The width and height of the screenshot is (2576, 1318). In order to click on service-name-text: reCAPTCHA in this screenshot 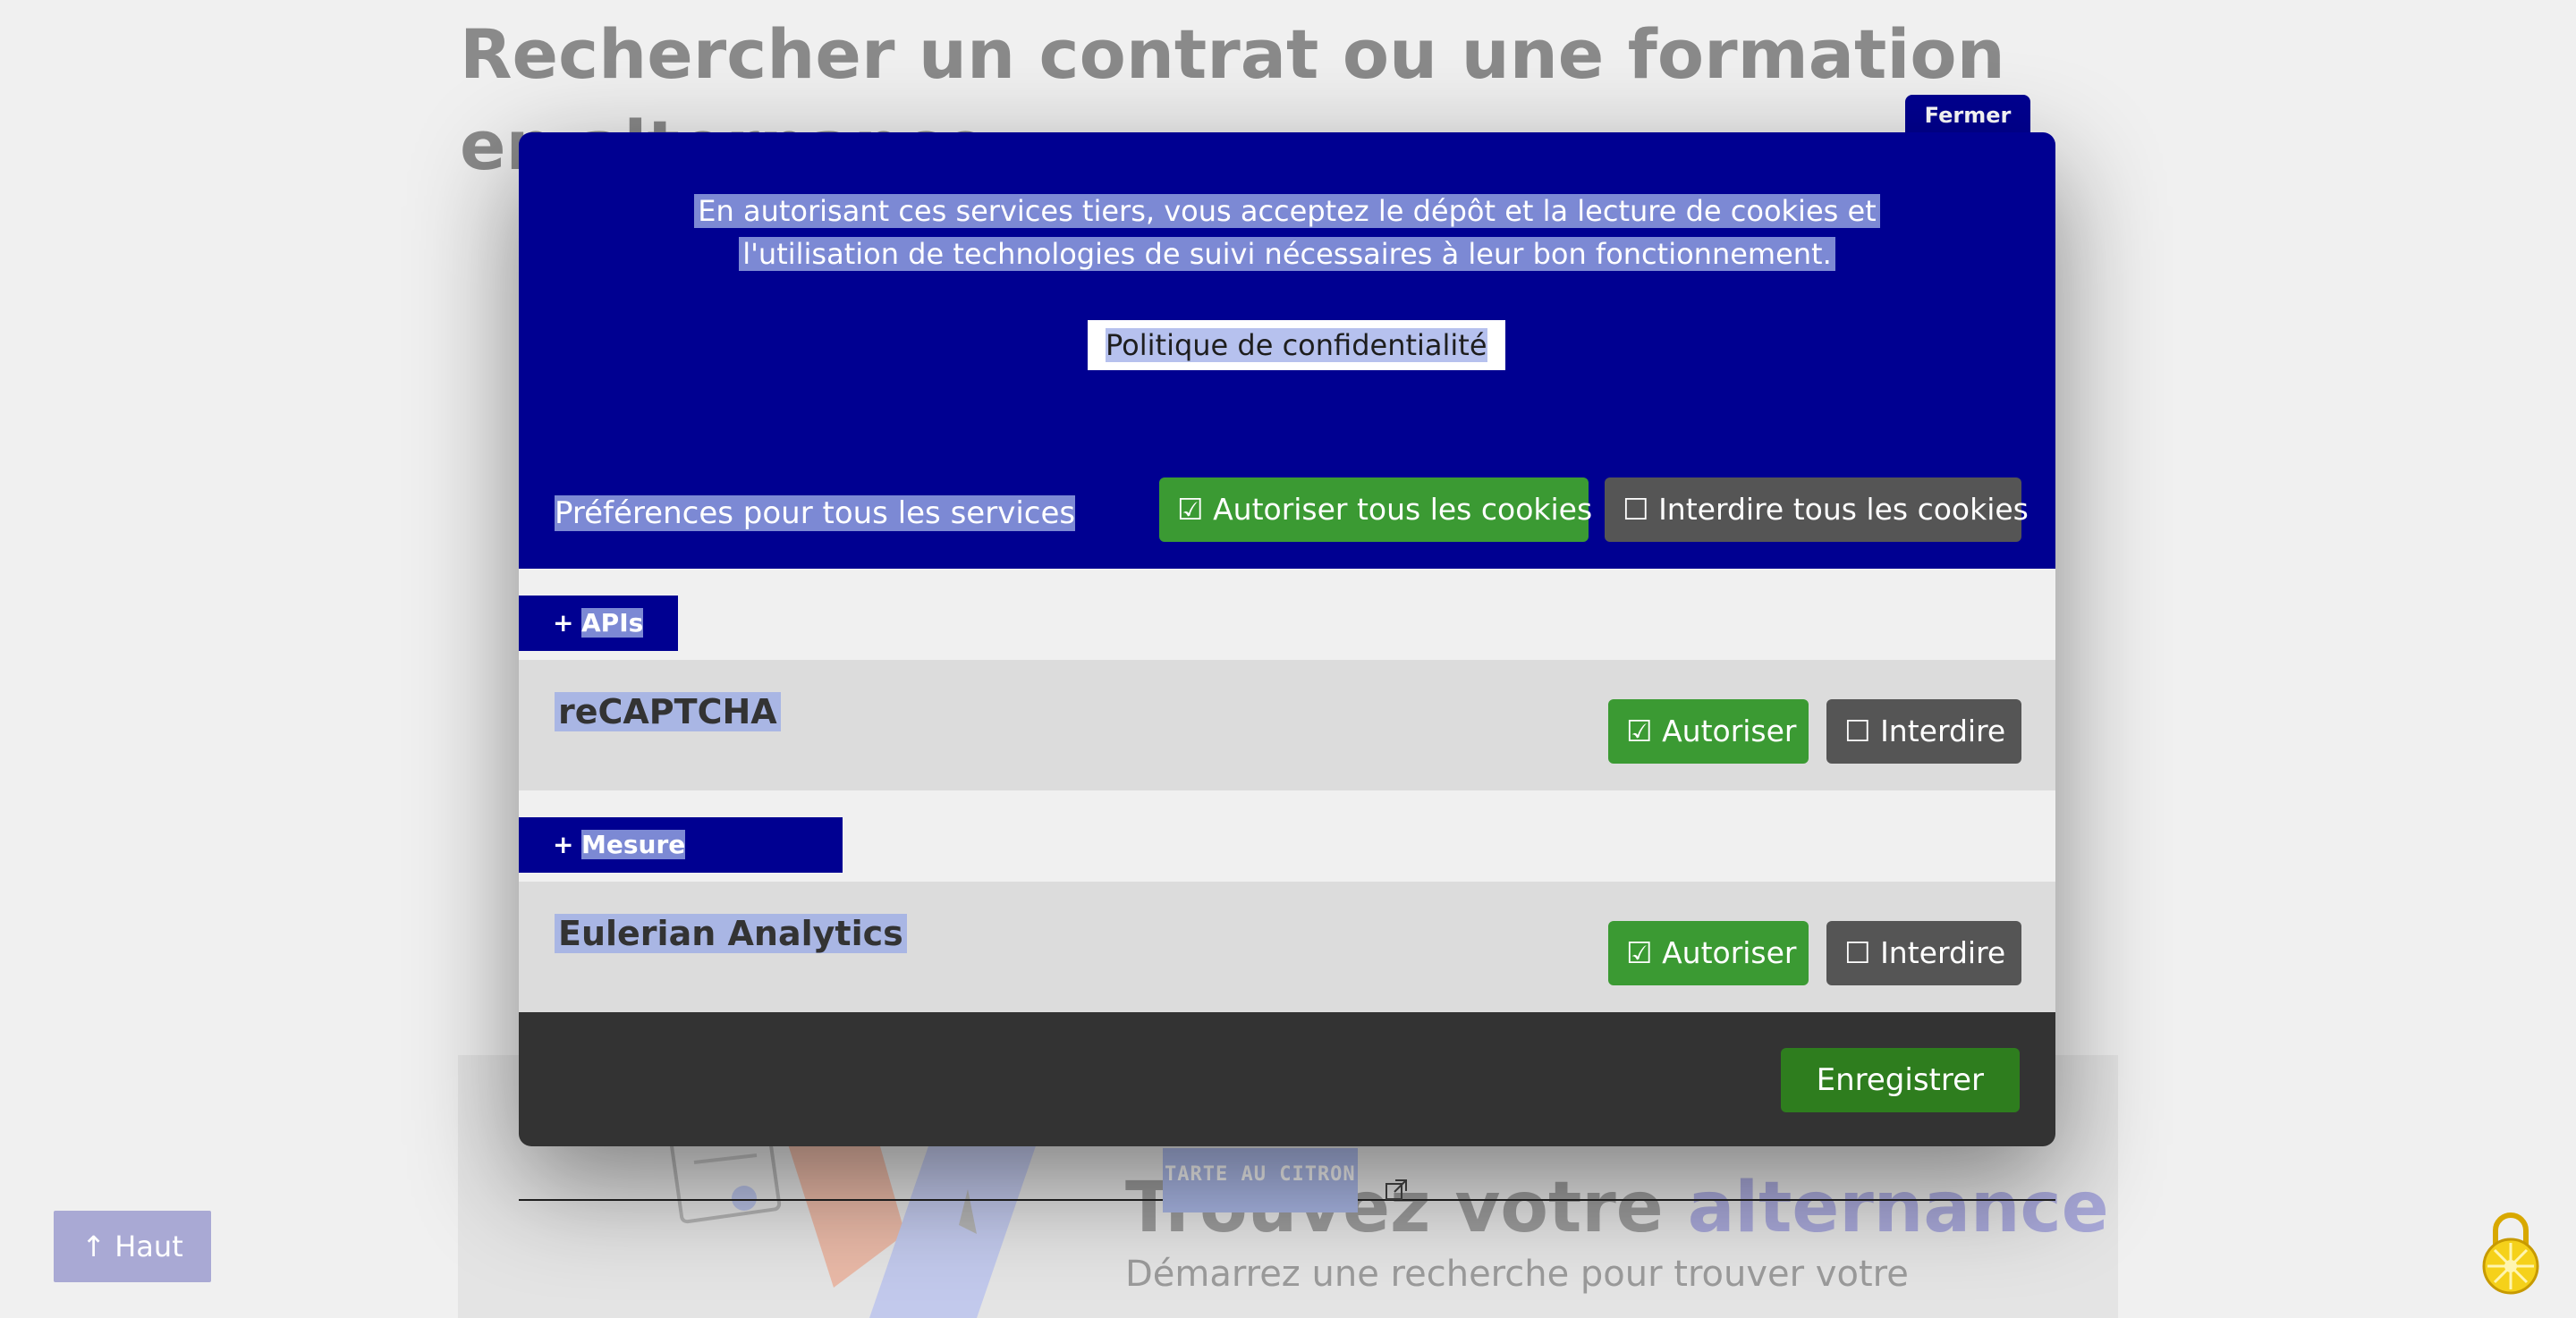, I will do `click(668, 712)`.